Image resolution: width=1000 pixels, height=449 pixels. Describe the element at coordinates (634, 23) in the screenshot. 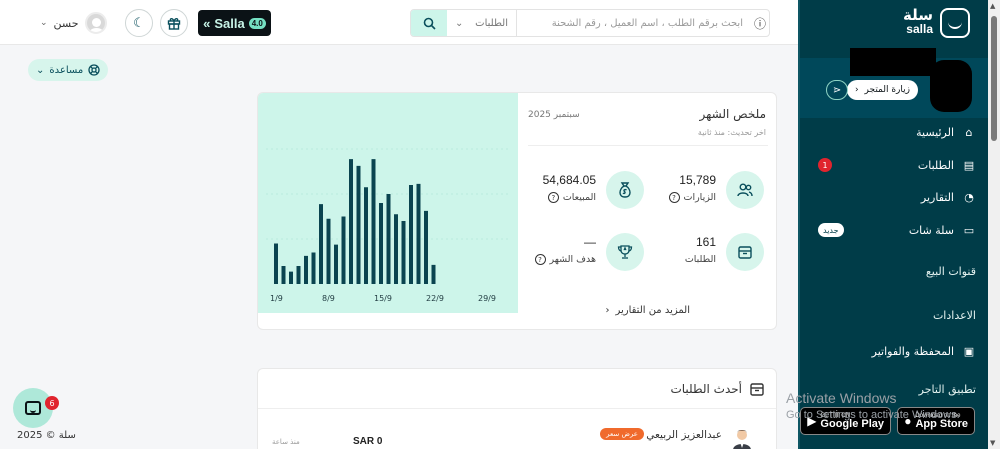

I see `search-input` at that location.